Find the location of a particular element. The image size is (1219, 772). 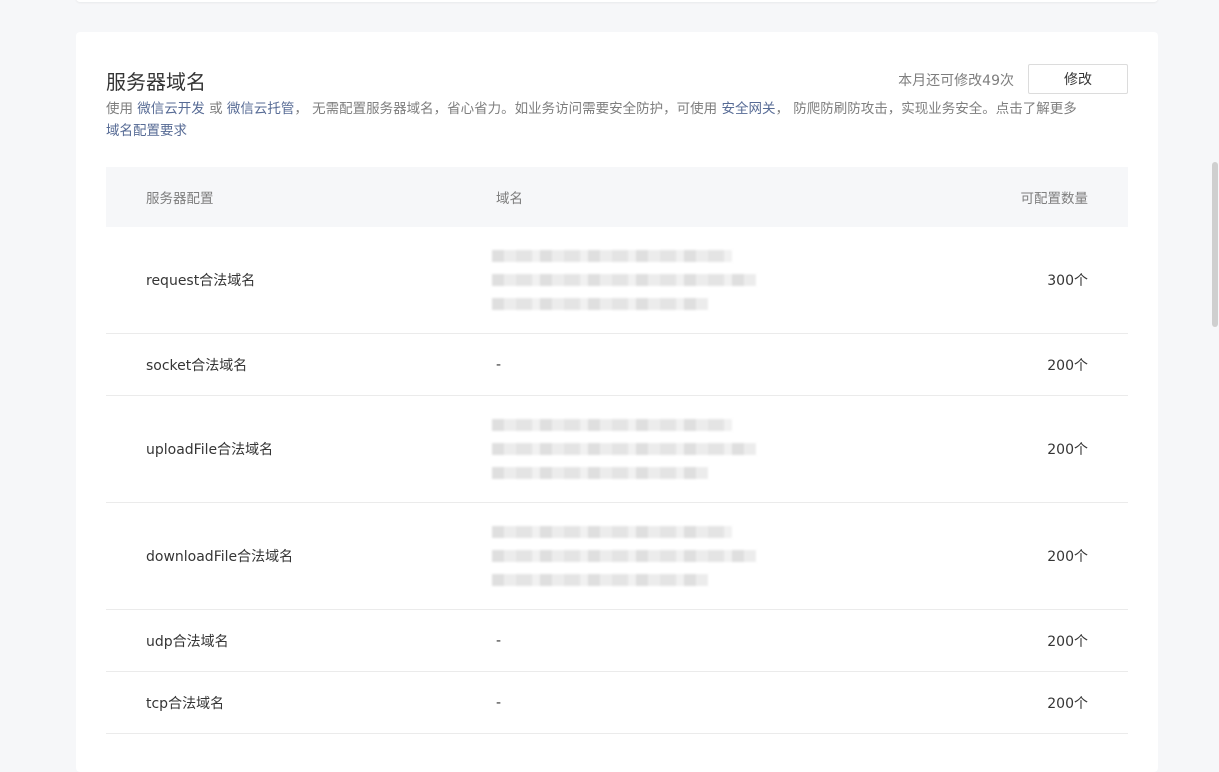

table-row-downloadfile: downloadFile合法域名 200个 is located at coordinates (617, 556).